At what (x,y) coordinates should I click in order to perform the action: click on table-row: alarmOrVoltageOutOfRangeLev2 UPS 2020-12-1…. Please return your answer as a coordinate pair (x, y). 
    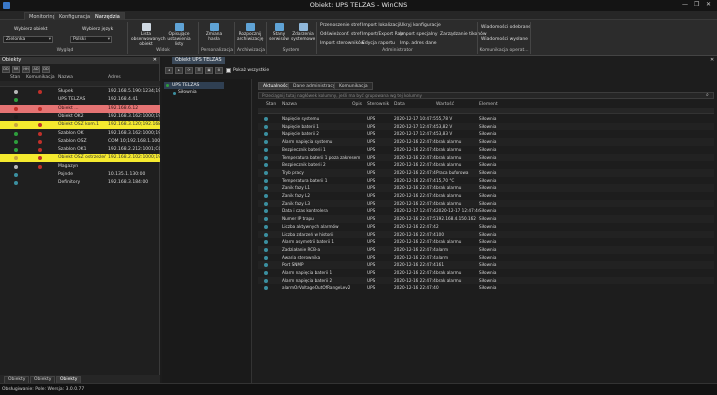
    Looking at the image, I should click on (486, 288).